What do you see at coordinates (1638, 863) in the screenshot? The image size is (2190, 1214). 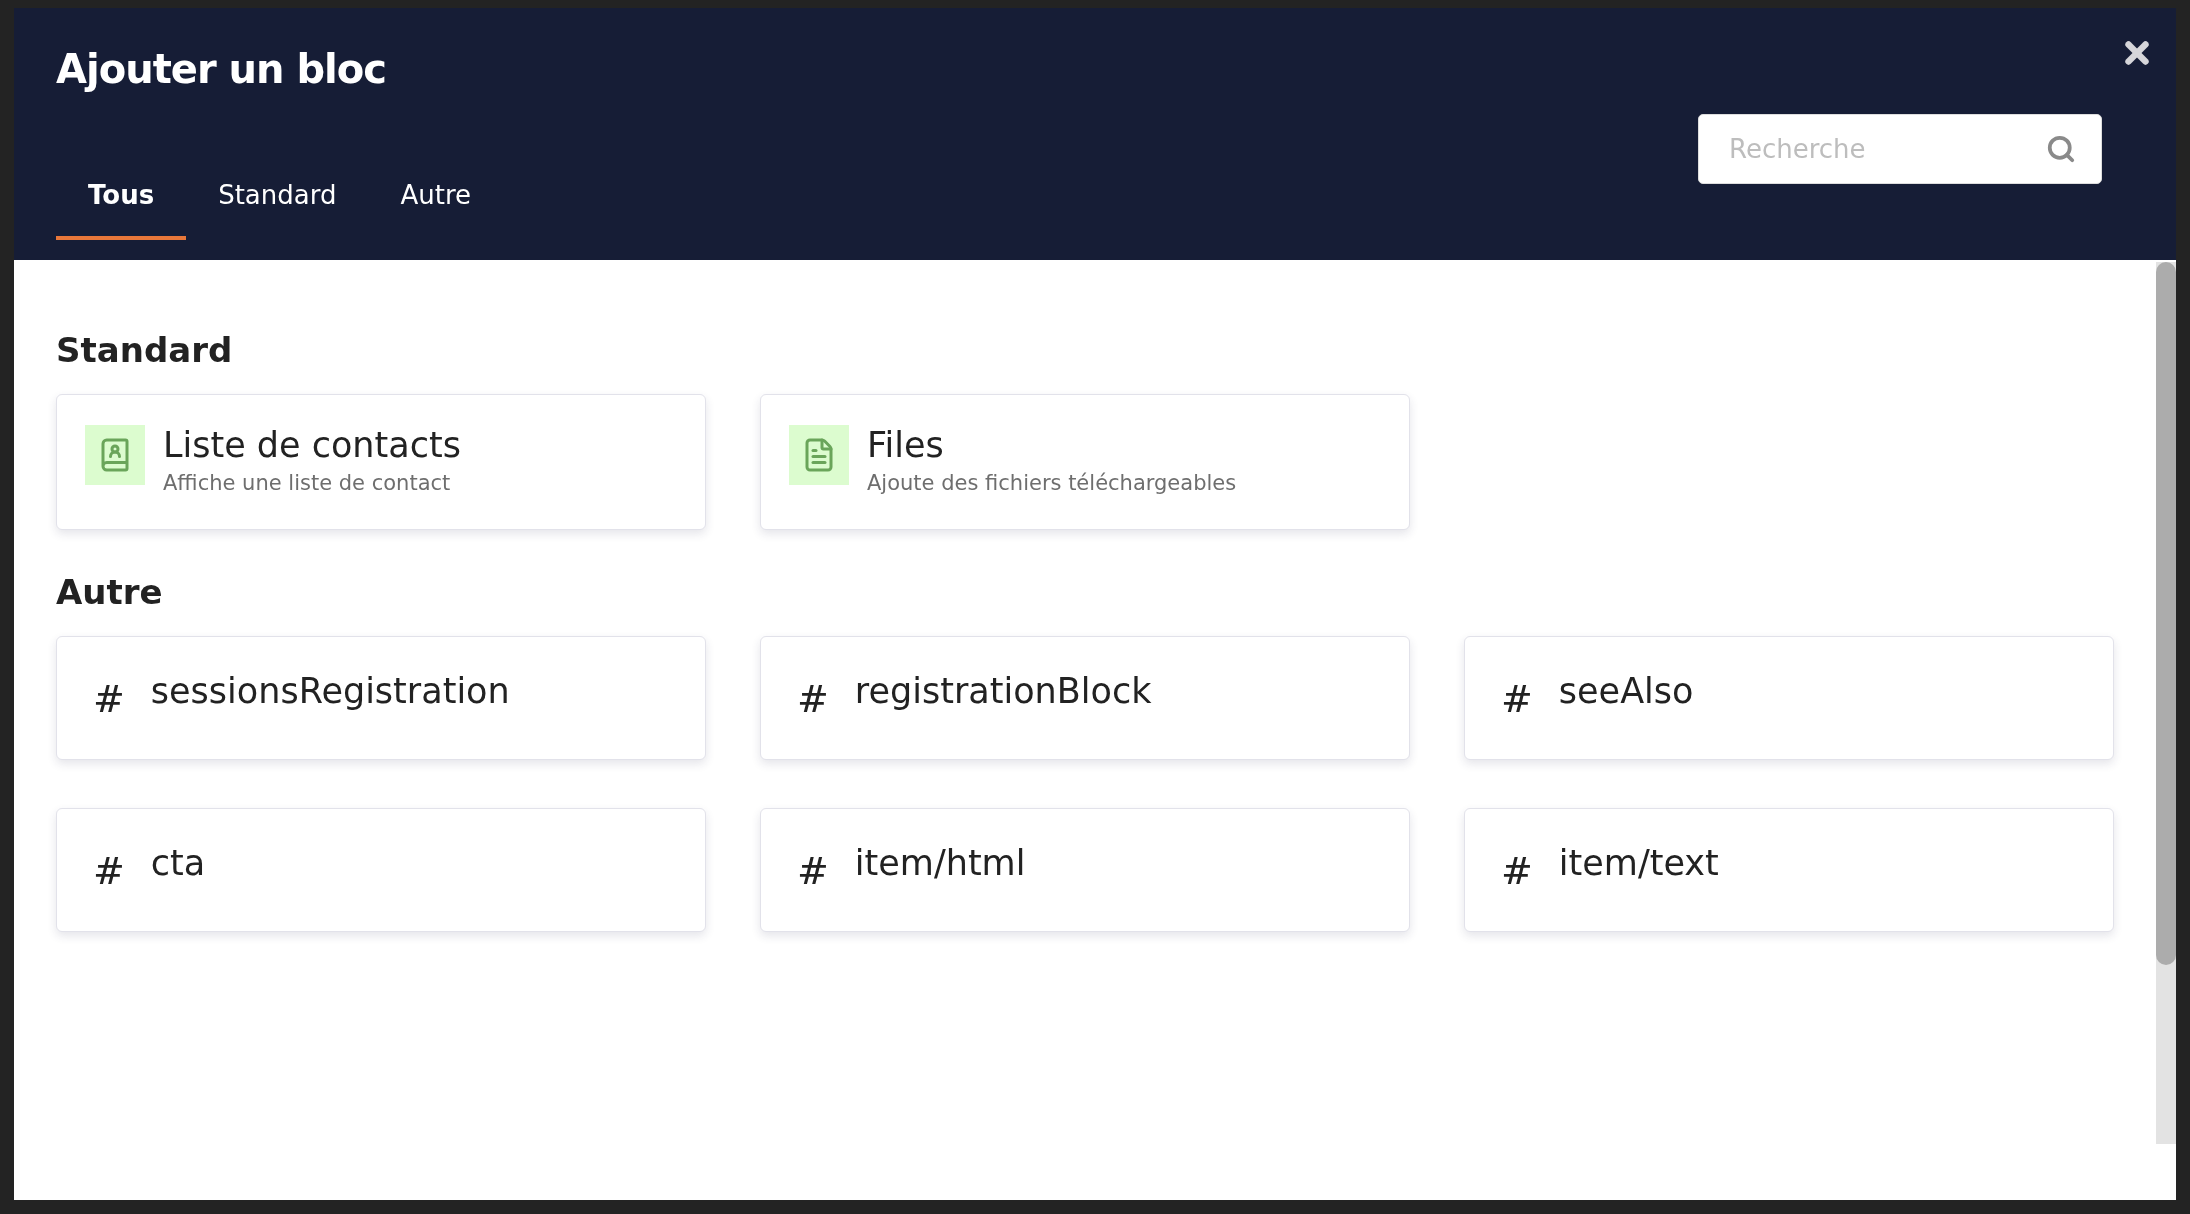 I see `block-title: item/text` at bounding box center [1638, 863].